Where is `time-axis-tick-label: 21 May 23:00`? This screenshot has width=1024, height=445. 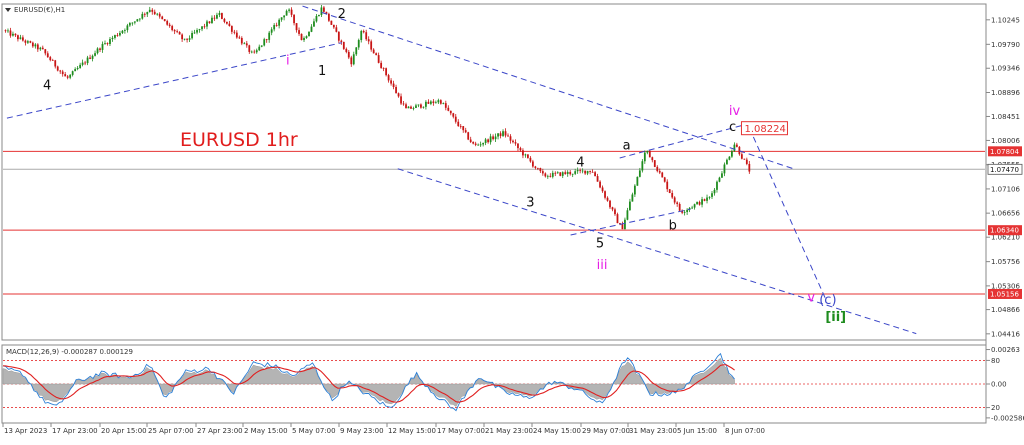
time-axis-tick-label: 21 May 23:00 is located at coordinates (509, 431).